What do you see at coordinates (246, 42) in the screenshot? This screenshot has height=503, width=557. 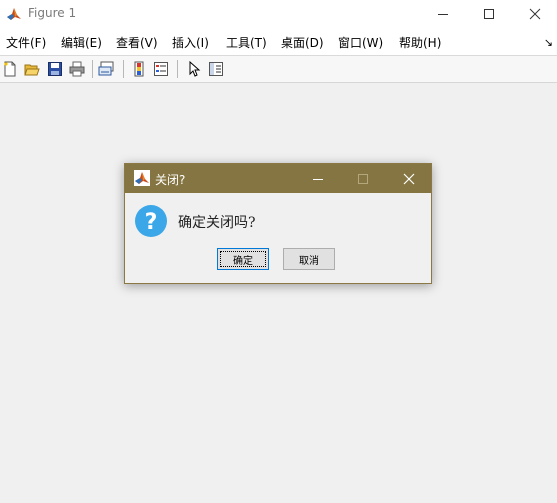 I see `menu-tools: 工具(T)` at bounding box center [246, 42].